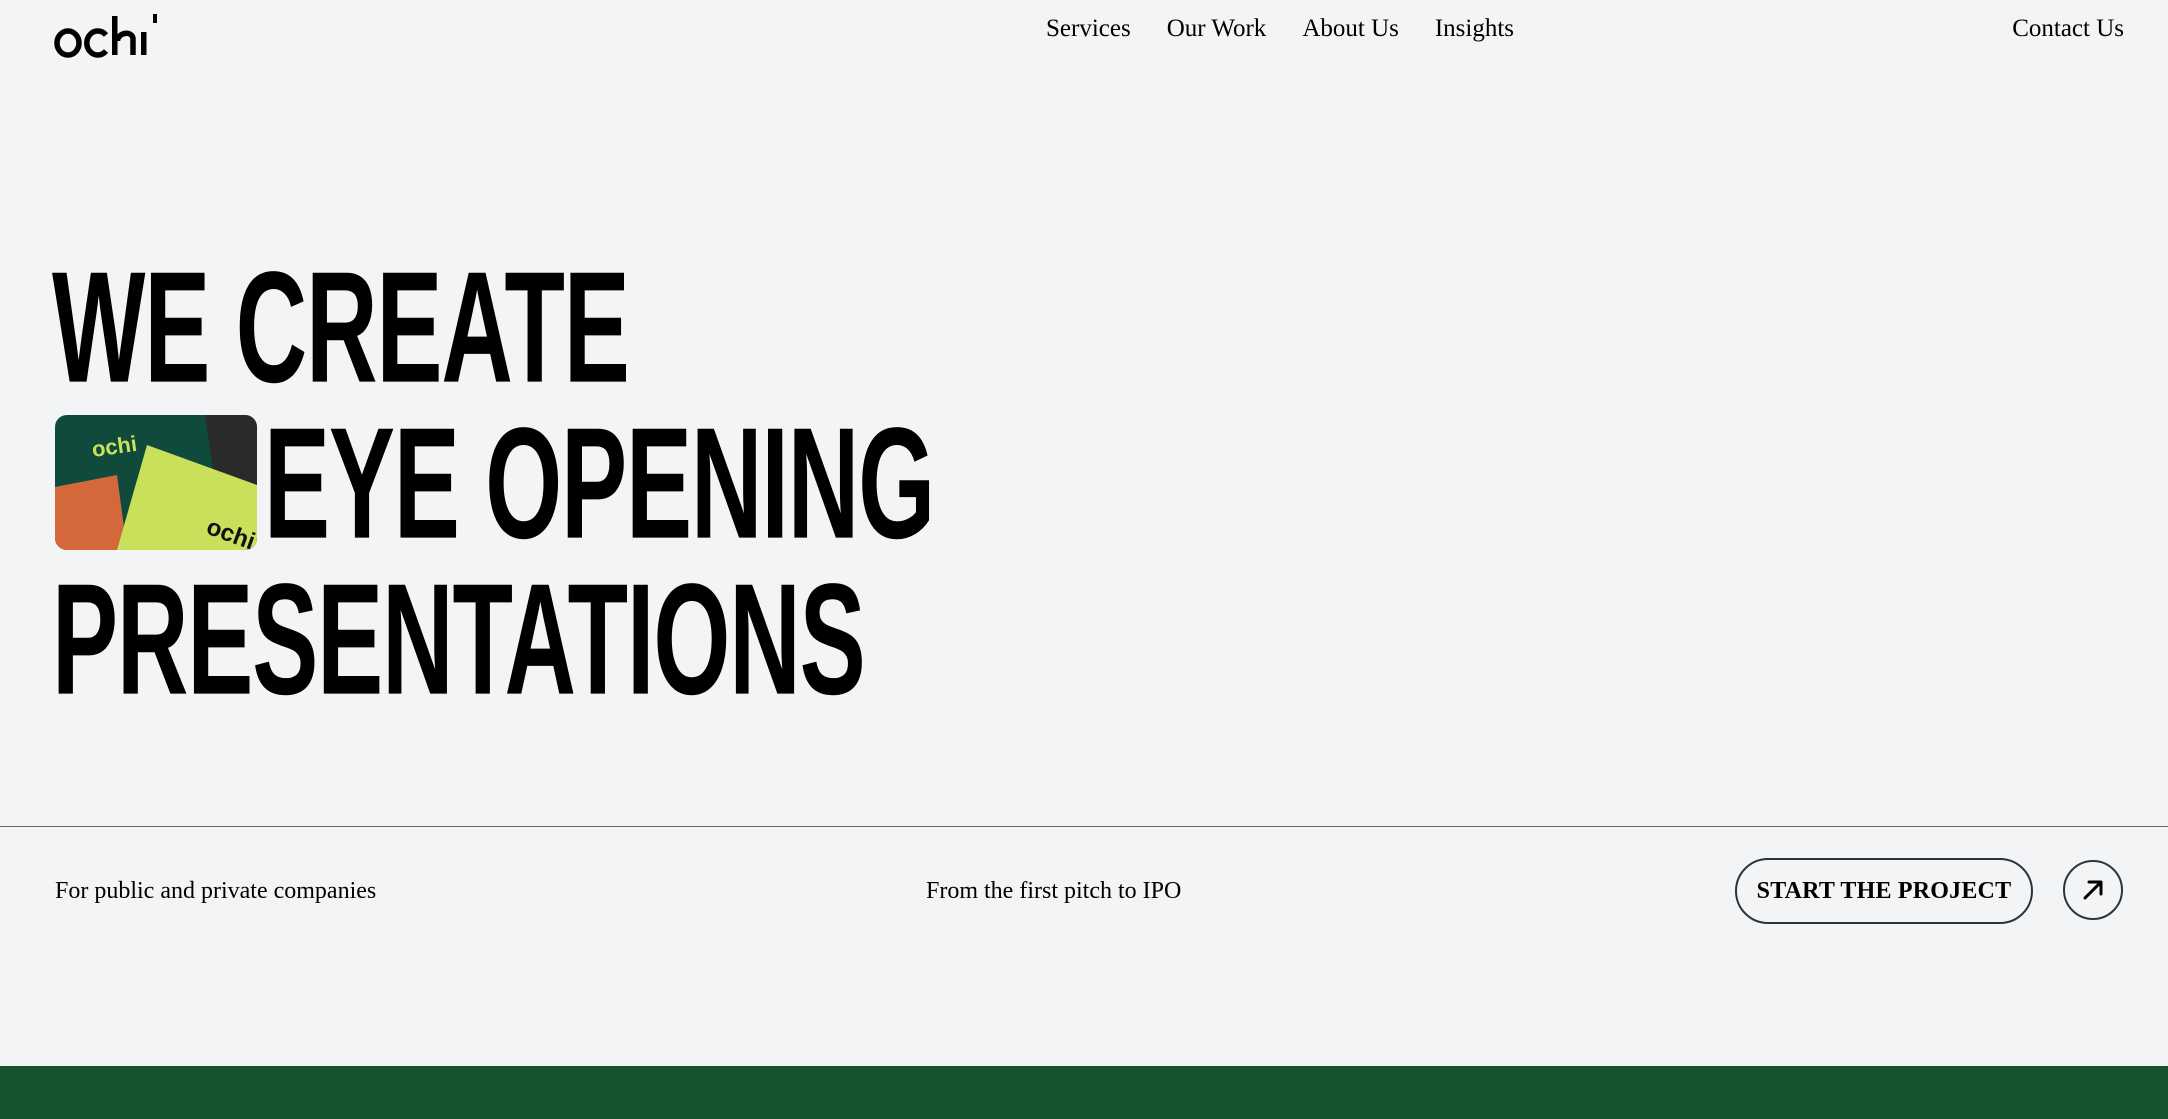 The height and width of the screenshot is (1119, 2168). Describe the element at coordinates (1217, 29) in the screenshot. I see `nav-our-work: Our Work` at that location.